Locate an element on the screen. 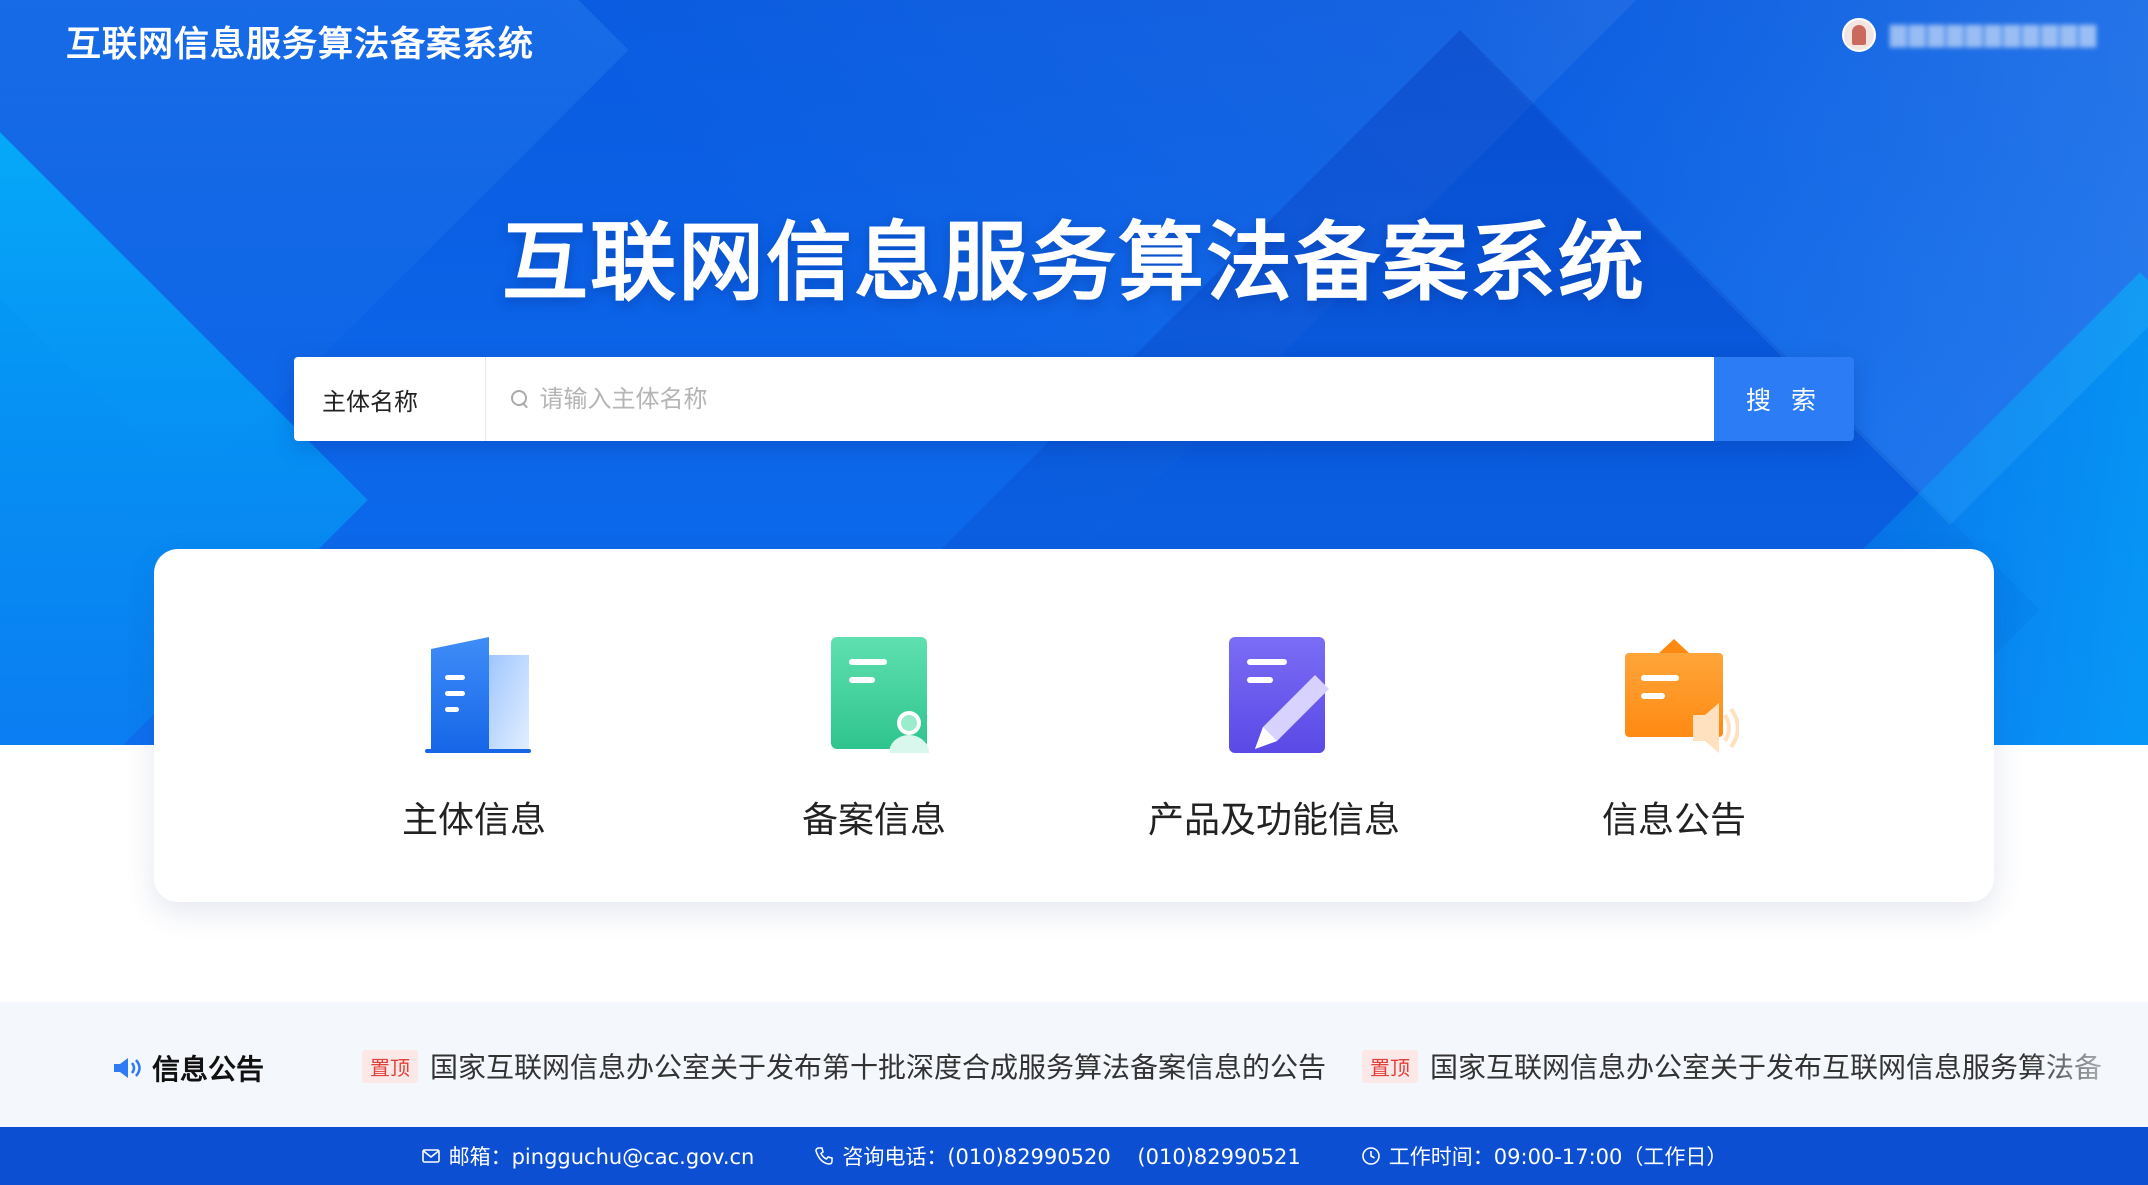 Image resolution: width=2148 pixels, height=1185 pixels. category-label: 产品及功能信息 is located at coordinates (1273, 820).